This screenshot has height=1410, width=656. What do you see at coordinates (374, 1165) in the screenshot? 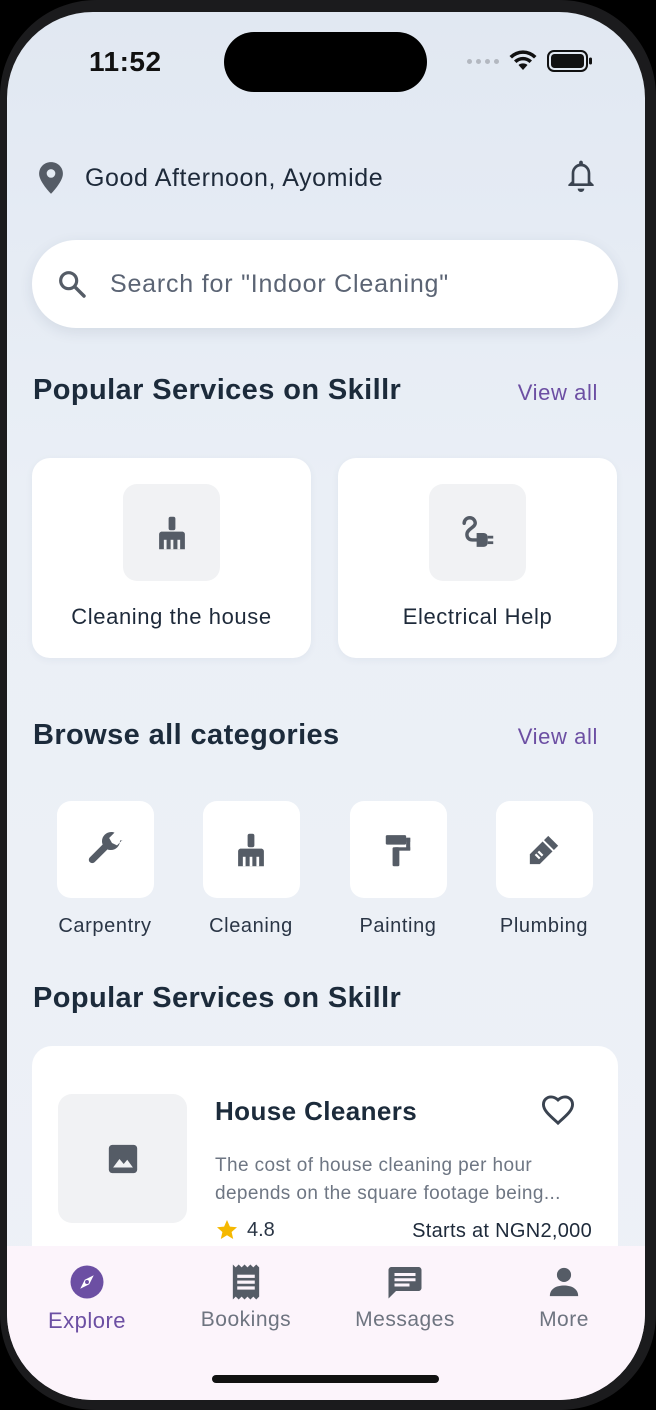
I see `service-description-line: The cost of house cleaning per hour` at bounding box center [374, 1165].